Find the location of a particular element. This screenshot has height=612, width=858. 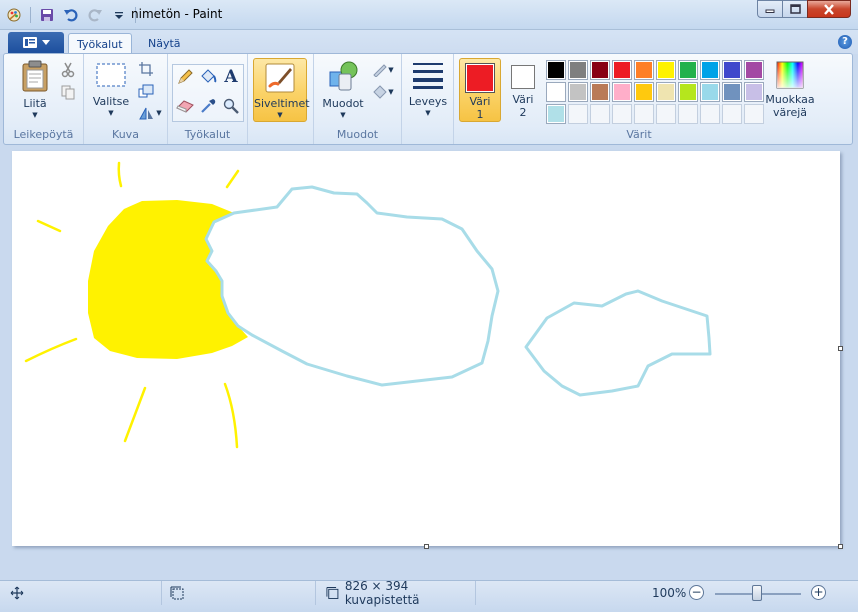

rotate-icon: ▼ is located at coordinates (150, 113).